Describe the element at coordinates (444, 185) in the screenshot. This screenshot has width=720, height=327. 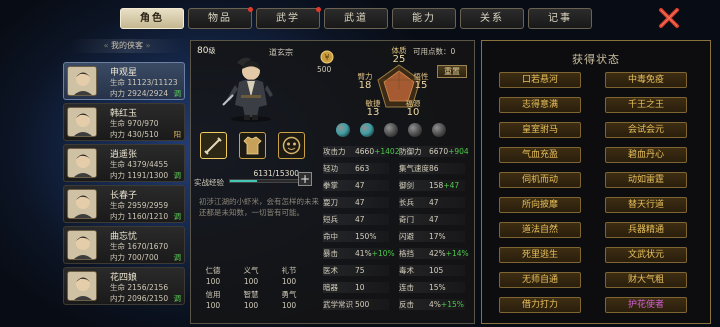
I see `stat-value-wrap: 158+47` at that location.